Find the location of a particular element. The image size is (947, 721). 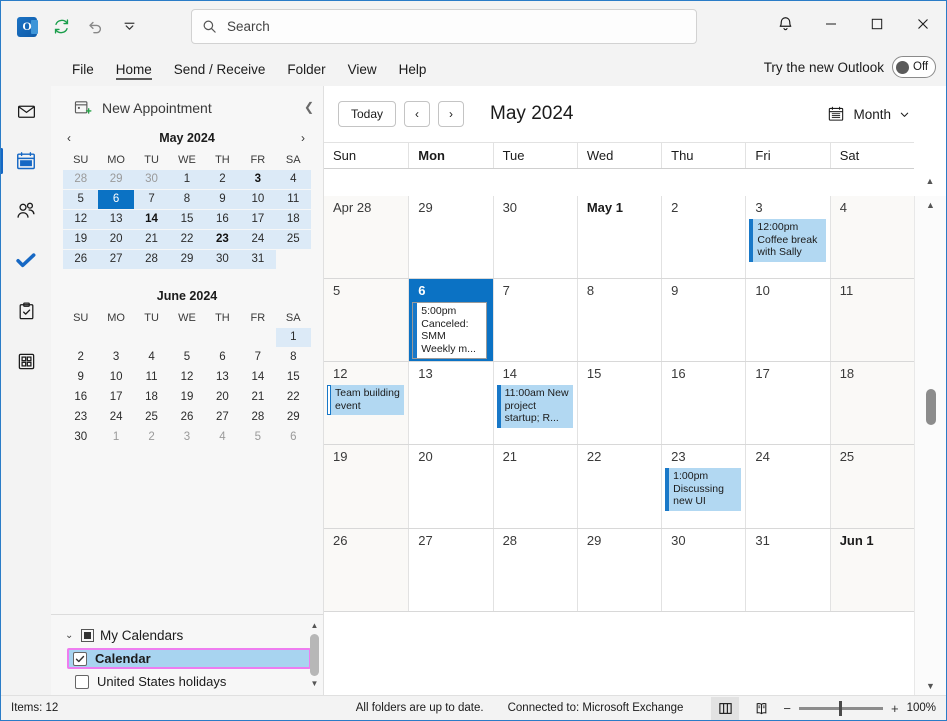

normal-view-button is located at coordinates (725, 708).